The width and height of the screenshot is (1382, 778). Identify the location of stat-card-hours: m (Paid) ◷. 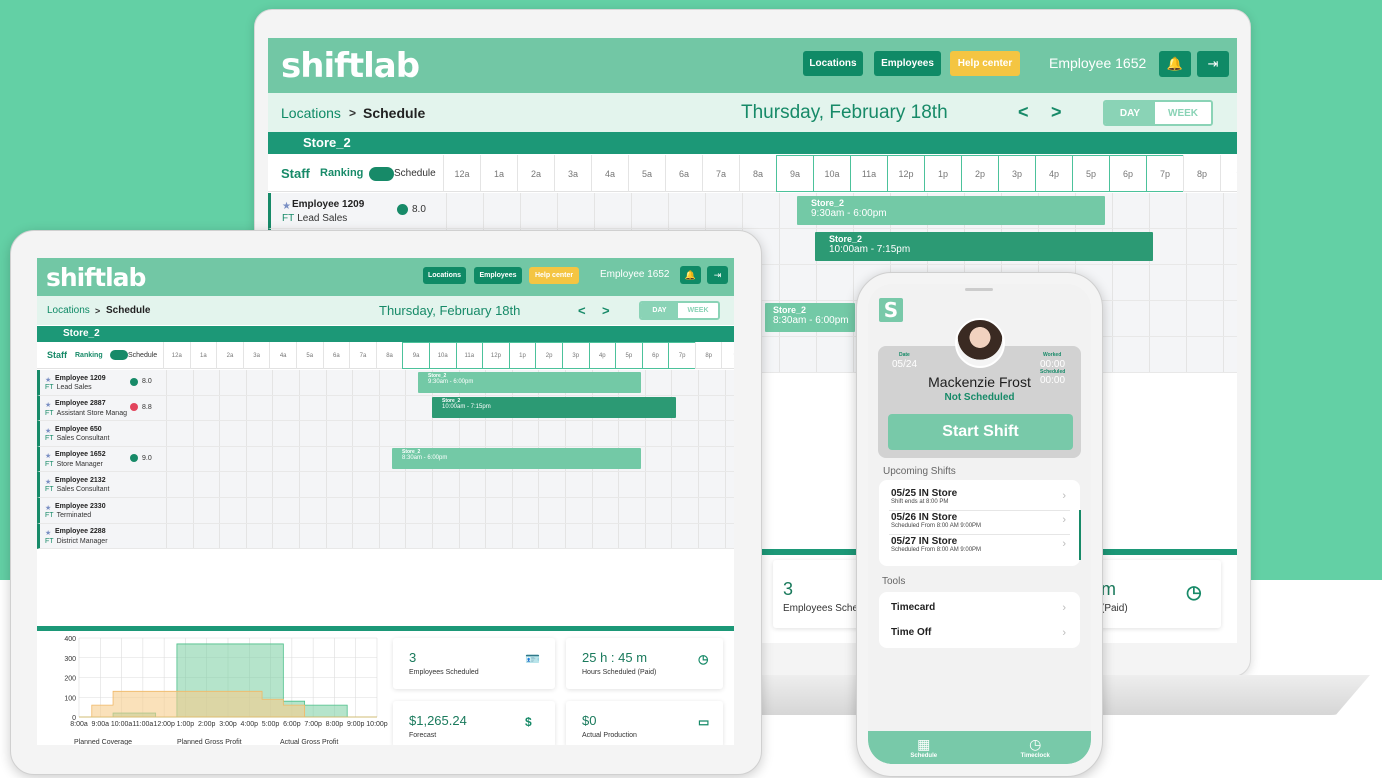
(1156, 594).